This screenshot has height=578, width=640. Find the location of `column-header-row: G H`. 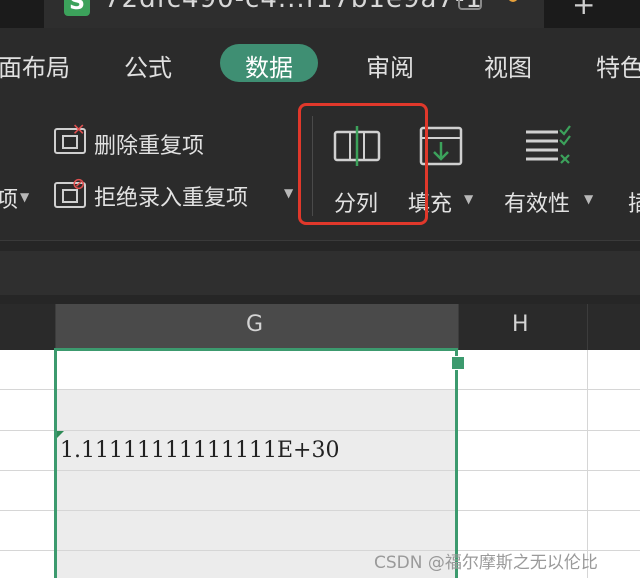

column-header-row: G H is located at coordinates (320, 327).